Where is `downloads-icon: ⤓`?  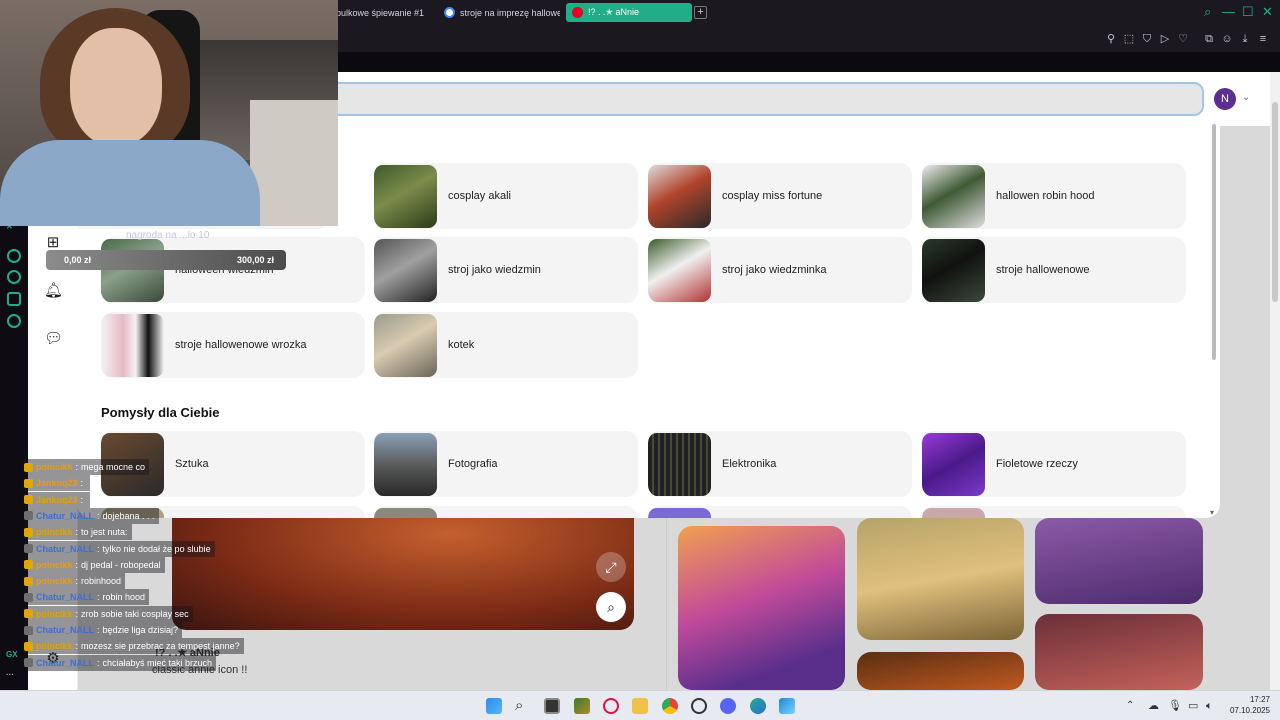
downloads-icon: ⤓ is located at coordinates (1245, 39).